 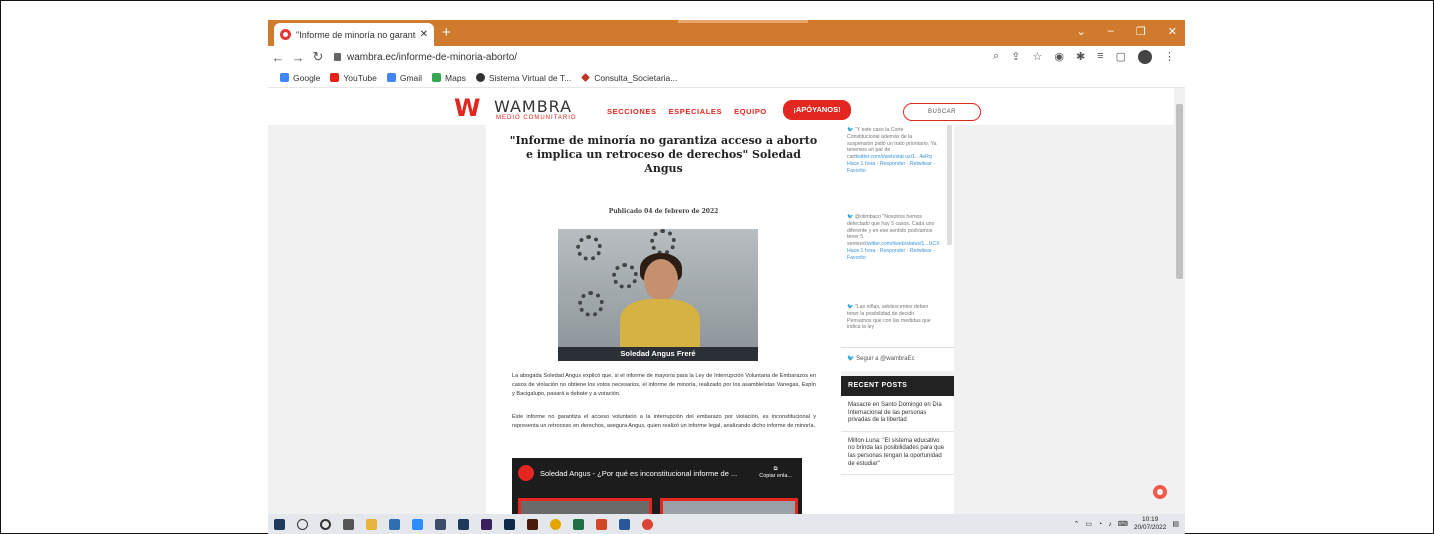 What do you see at coordinates (1081, 31) in the screenshot?
I see `tab-search-icon: ⌄` at bounding box center [1081, 31].